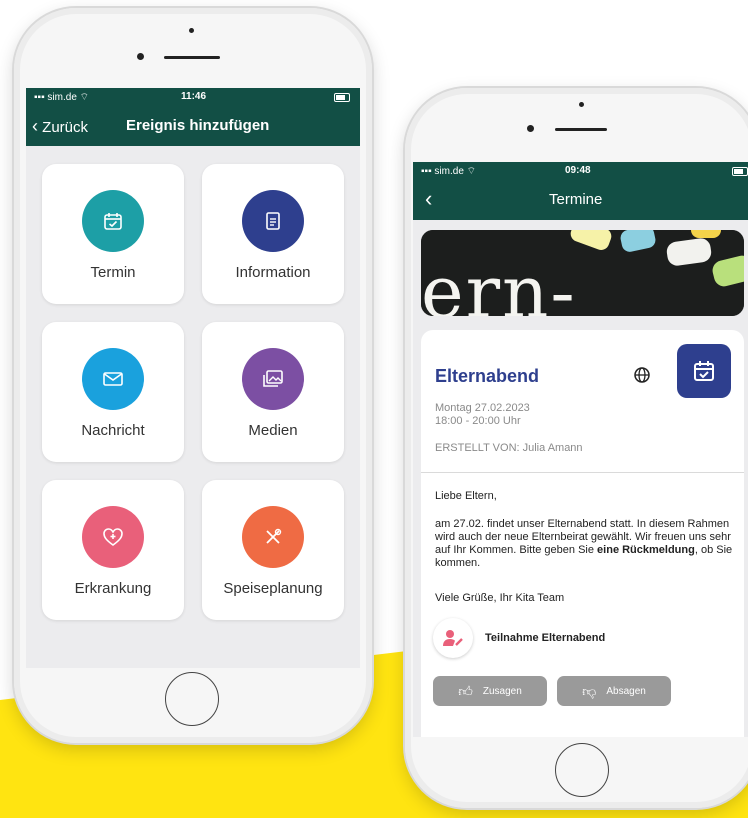  Describe the element at coordinates (499, 283) in the screenshot. I see `banner-chalk-text: ern-` at that location.